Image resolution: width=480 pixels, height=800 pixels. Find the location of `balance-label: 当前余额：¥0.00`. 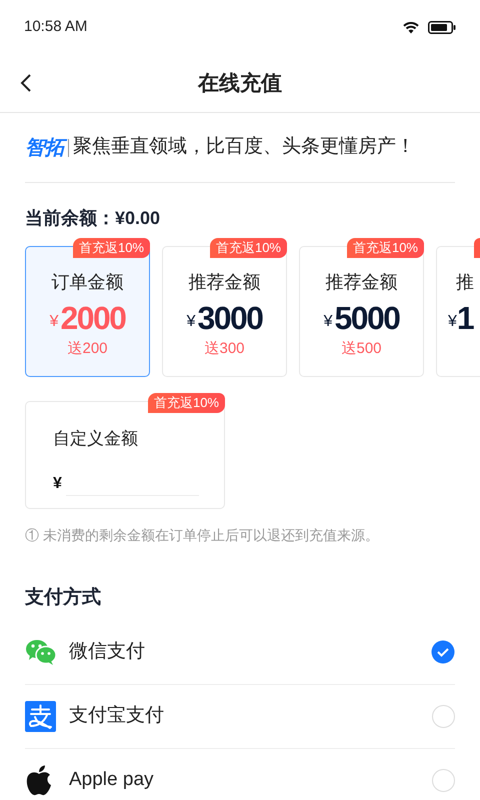

balance-label: 当前余额：¥0.00 is located at coordinates (92, 218).